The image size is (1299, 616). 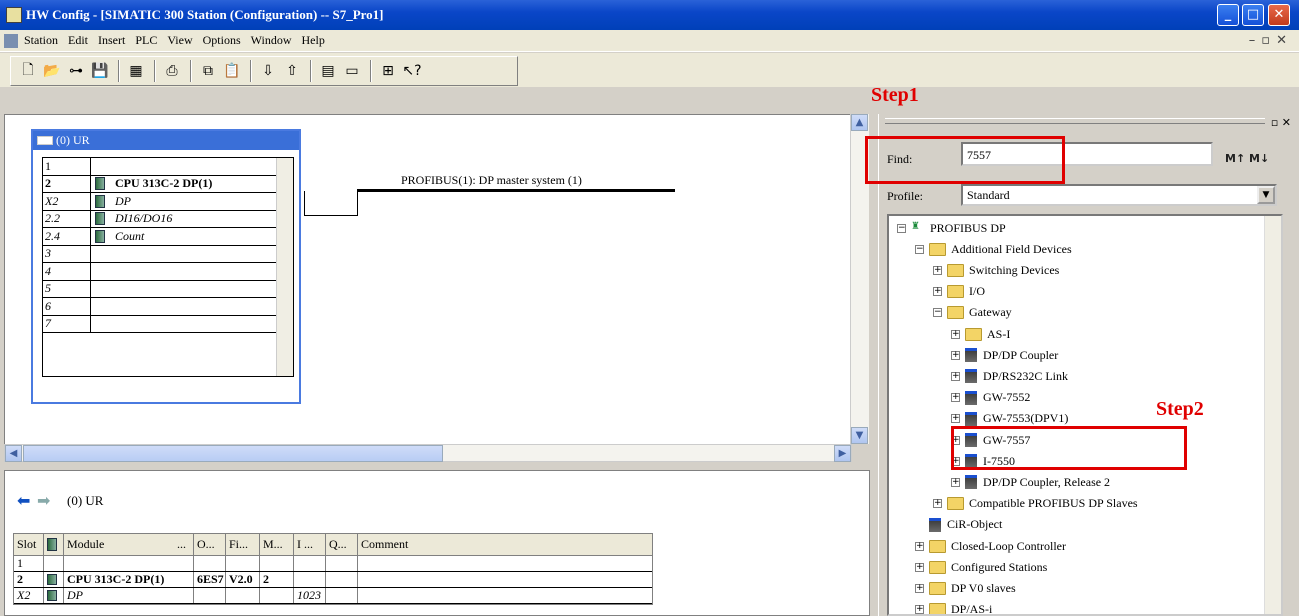 I want to click on rack-row: 2.2 DI16/DO16, so click(x=168, y=219).